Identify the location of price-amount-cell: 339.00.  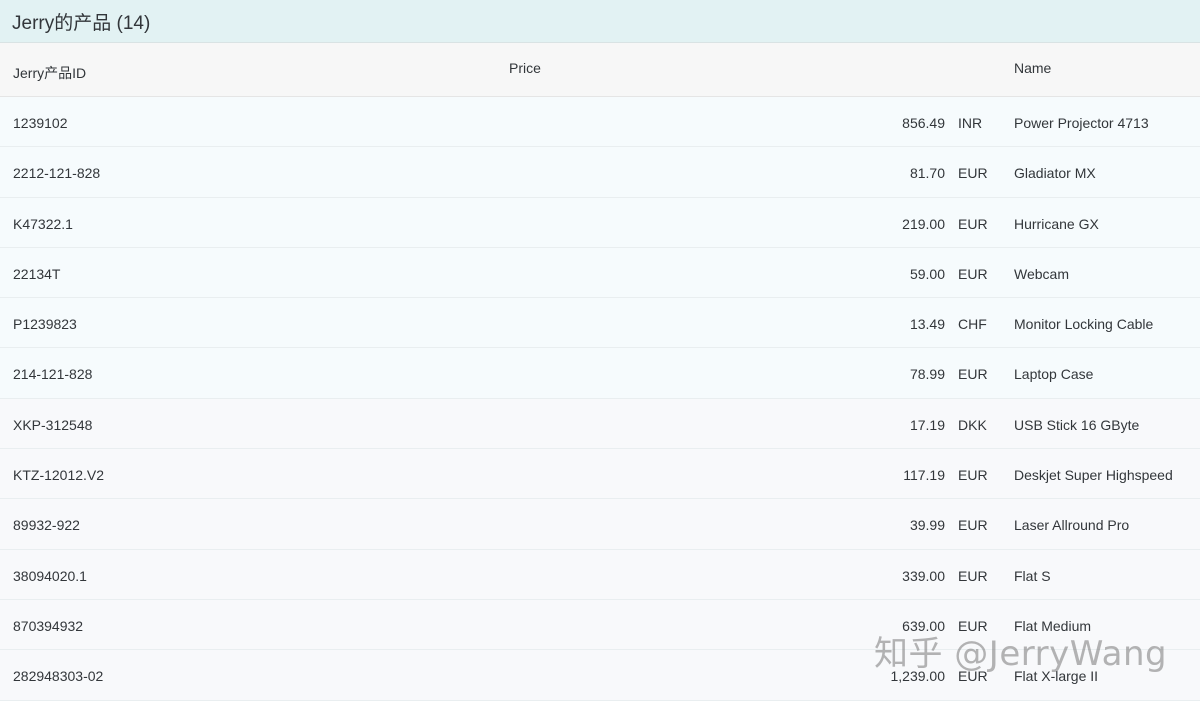
(923, 575).